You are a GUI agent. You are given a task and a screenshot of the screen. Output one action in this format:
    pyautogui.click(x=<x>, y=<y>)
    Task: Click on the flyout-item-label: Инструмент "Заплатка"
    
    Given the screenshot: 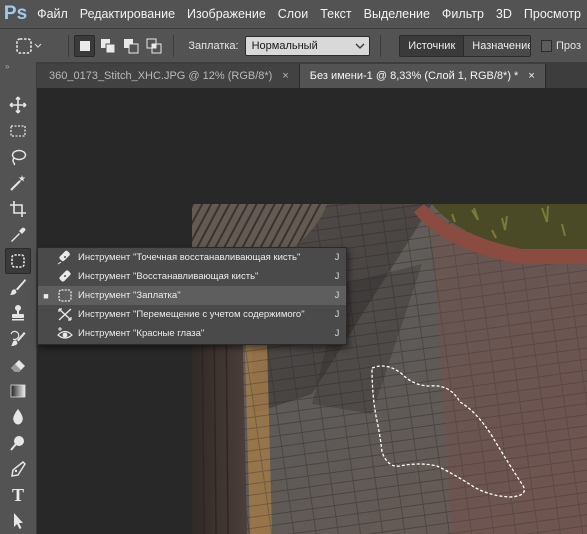 What is the action you would take?
    pyautogui.click(x=129, y=295)
    